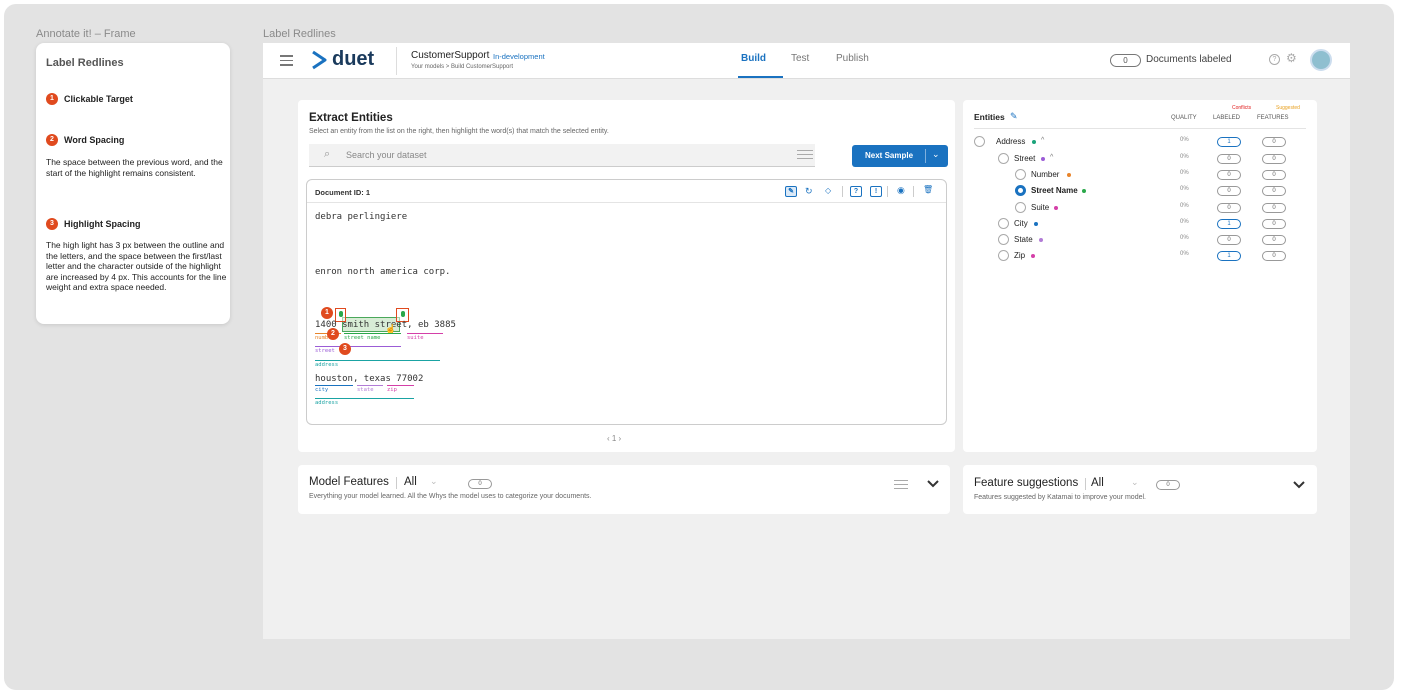  I want to click on search-input: Search your dataset, so click(386, 155).